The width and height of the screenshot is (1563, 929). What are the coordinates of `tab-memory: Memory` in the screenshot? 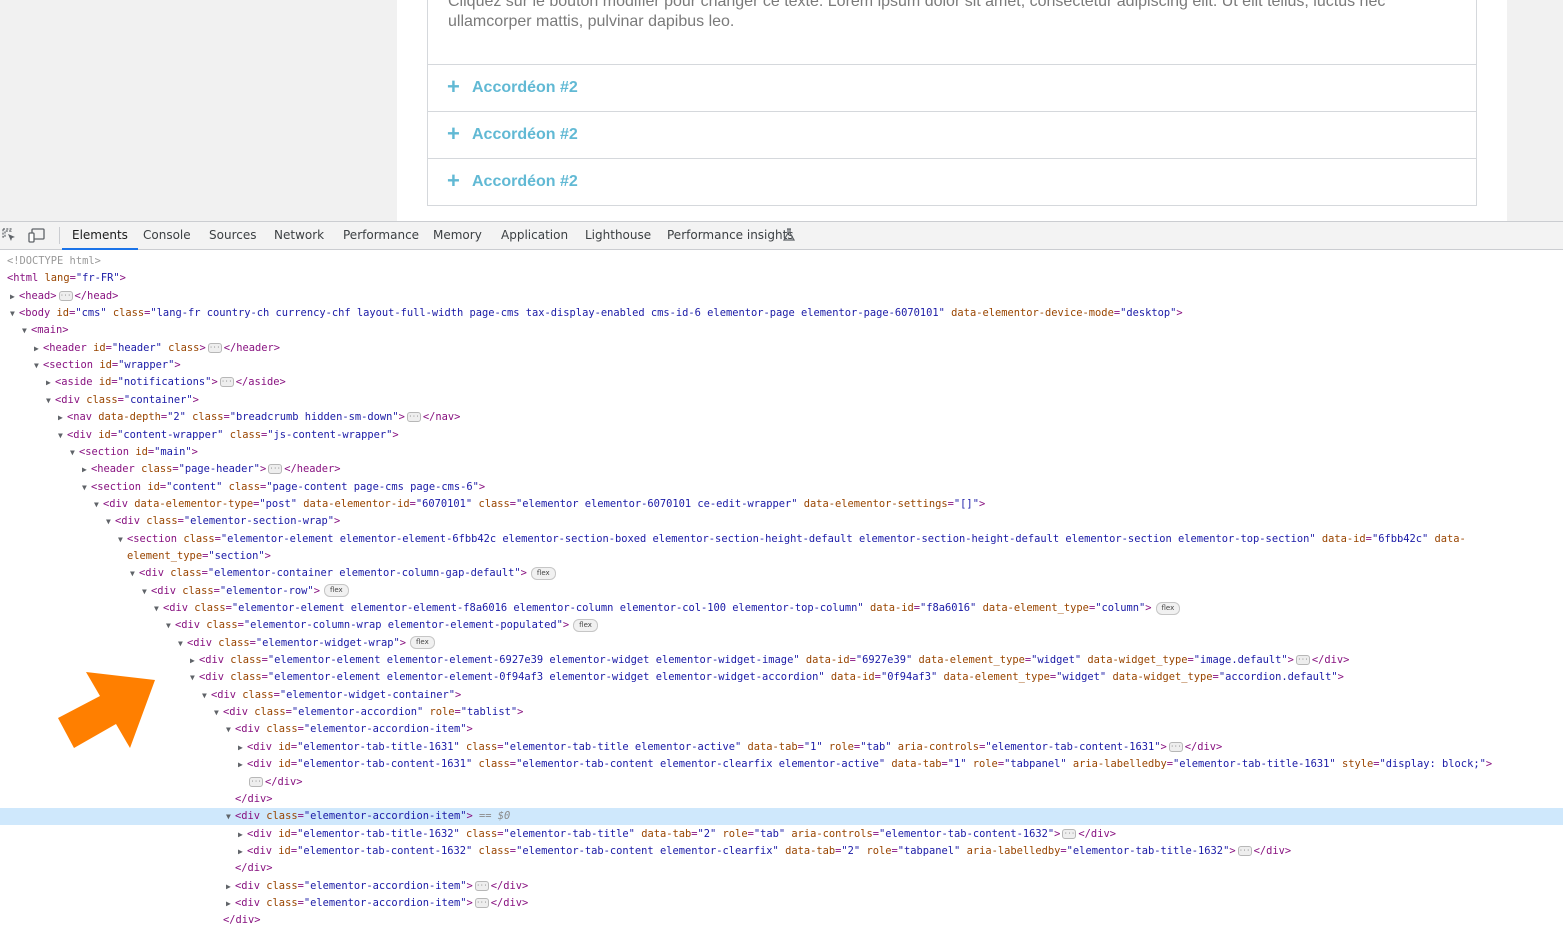 It's located at (457, 235).